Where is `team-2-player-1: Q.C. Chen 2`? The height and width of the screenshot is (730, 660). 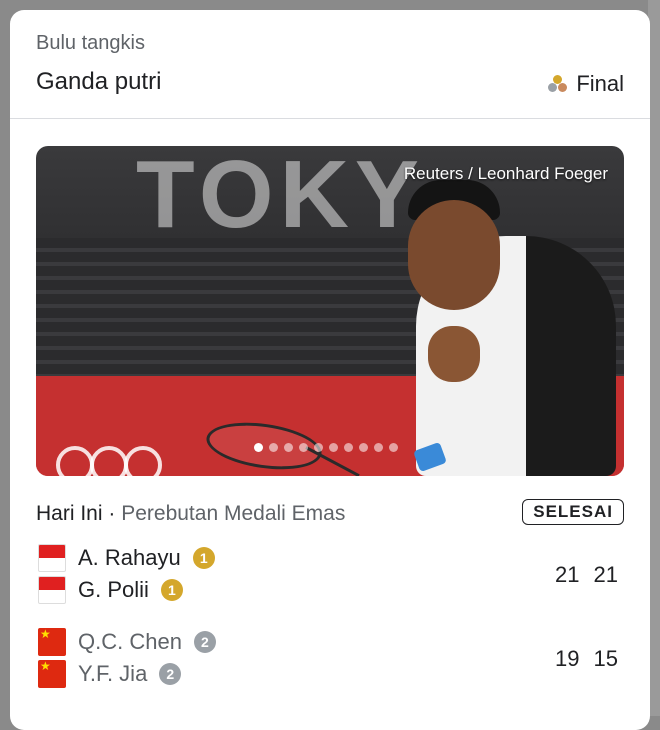 team-2-player-1: Q.C. Chen 2 is located at coordinates (127, 642).